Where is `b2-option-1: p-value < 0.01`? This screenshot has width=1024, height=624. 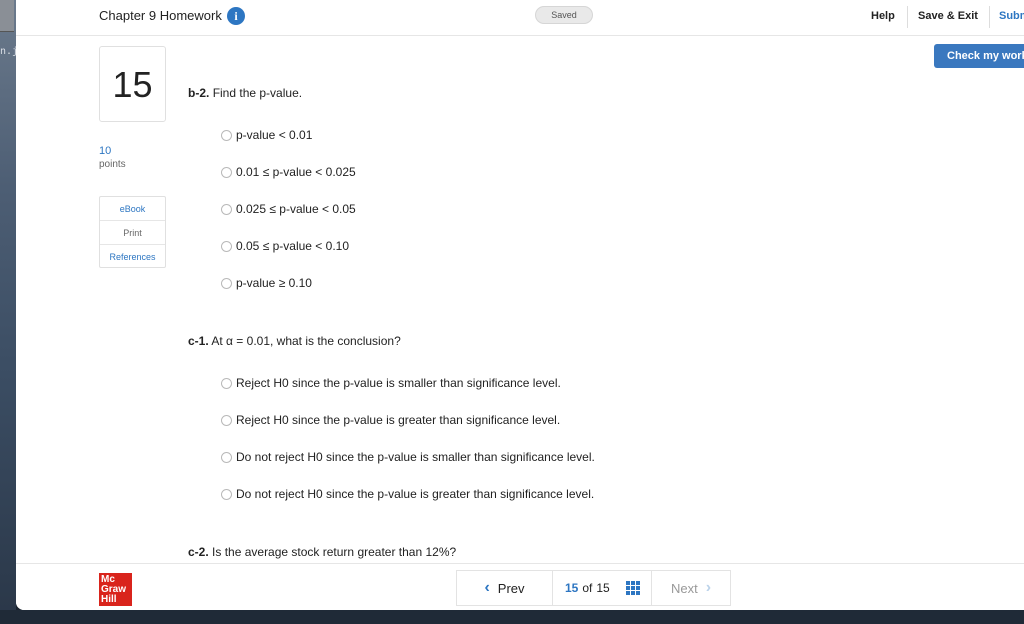 b2-option-1: p-value < 0.01 is located at coordinates (266, 135).